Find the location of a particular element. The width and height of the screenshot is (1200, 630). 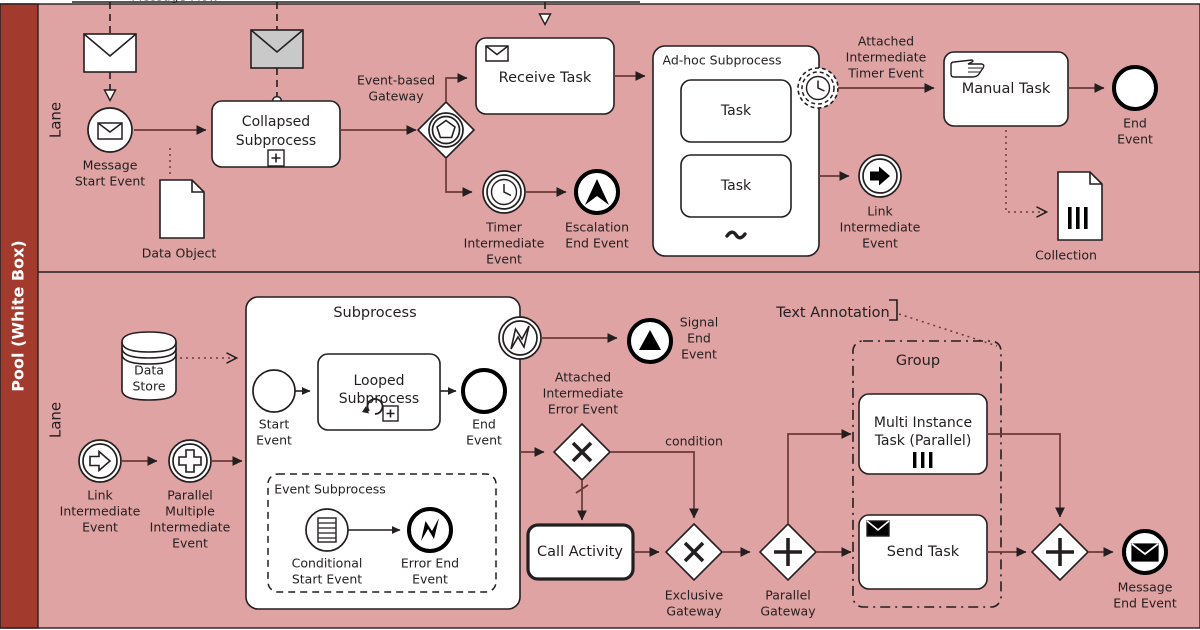

collapsed-subprocess-label-1: Collapsed is located at coordinates (276, 122).